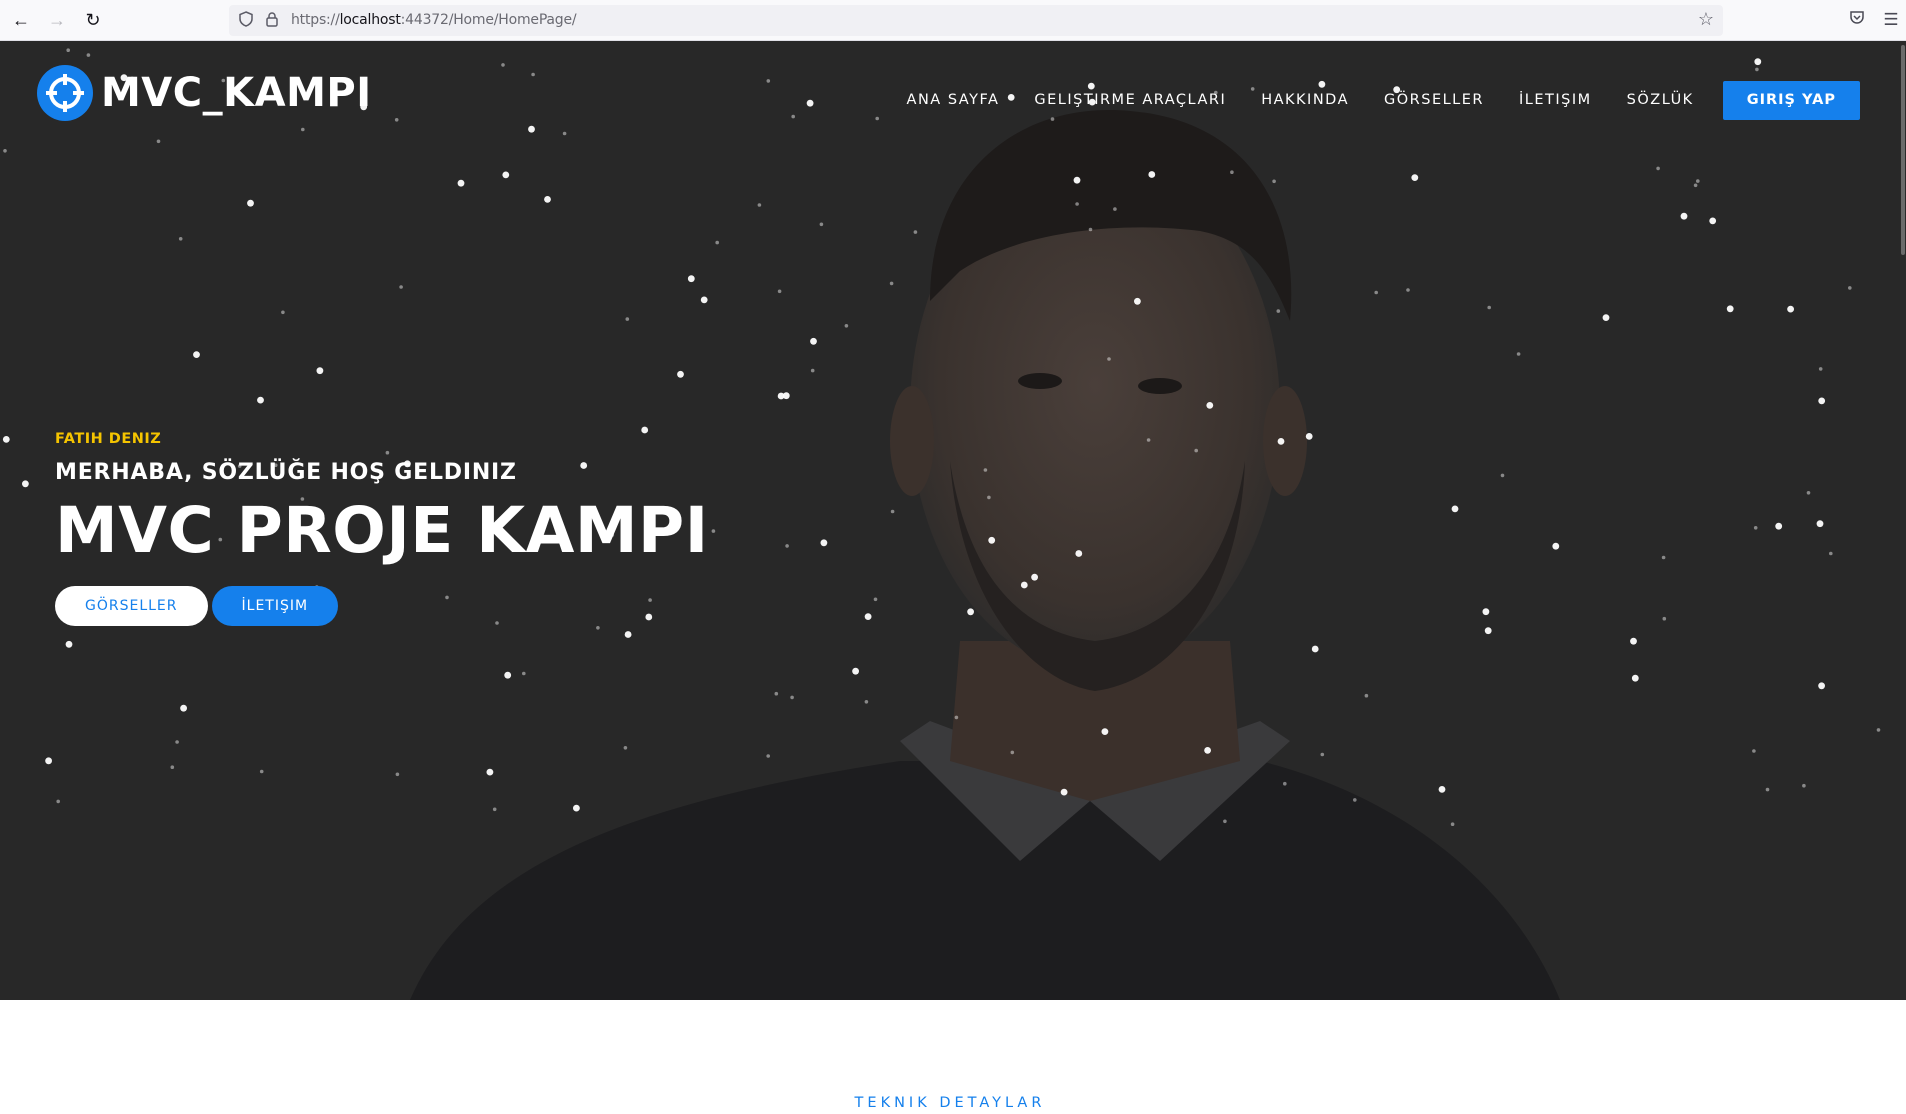 The image size is (1906, 1114). What do you see at coordinates (950, 1103) in the screenshot?
I see `section-title: TEKNIK DETAYLAR` at bounding box center [950, 1103].